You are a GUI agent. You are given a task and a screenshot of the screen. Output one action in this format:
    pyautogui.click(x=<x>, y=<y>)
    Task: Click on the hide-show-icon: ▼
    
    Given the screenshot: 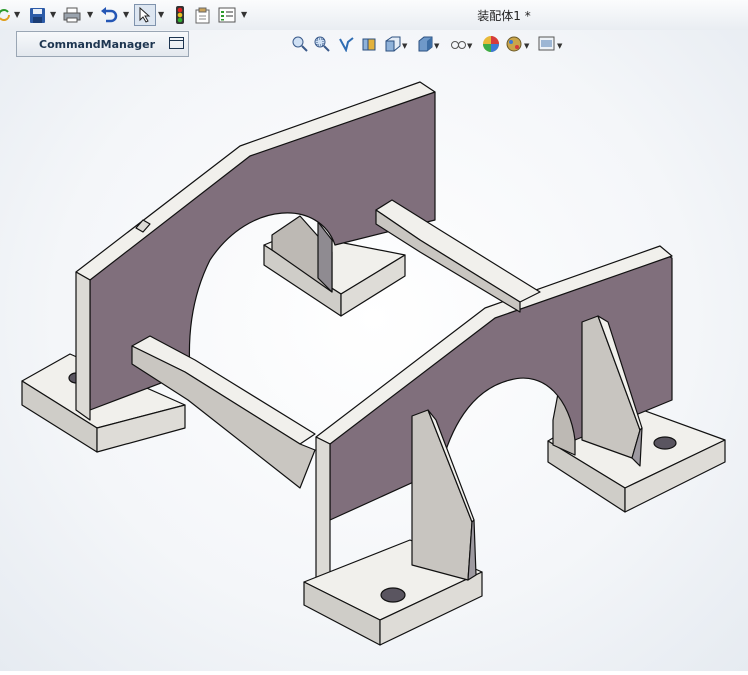 What is the action you would take?
    pyautogui.click(x=462, y=44)
    